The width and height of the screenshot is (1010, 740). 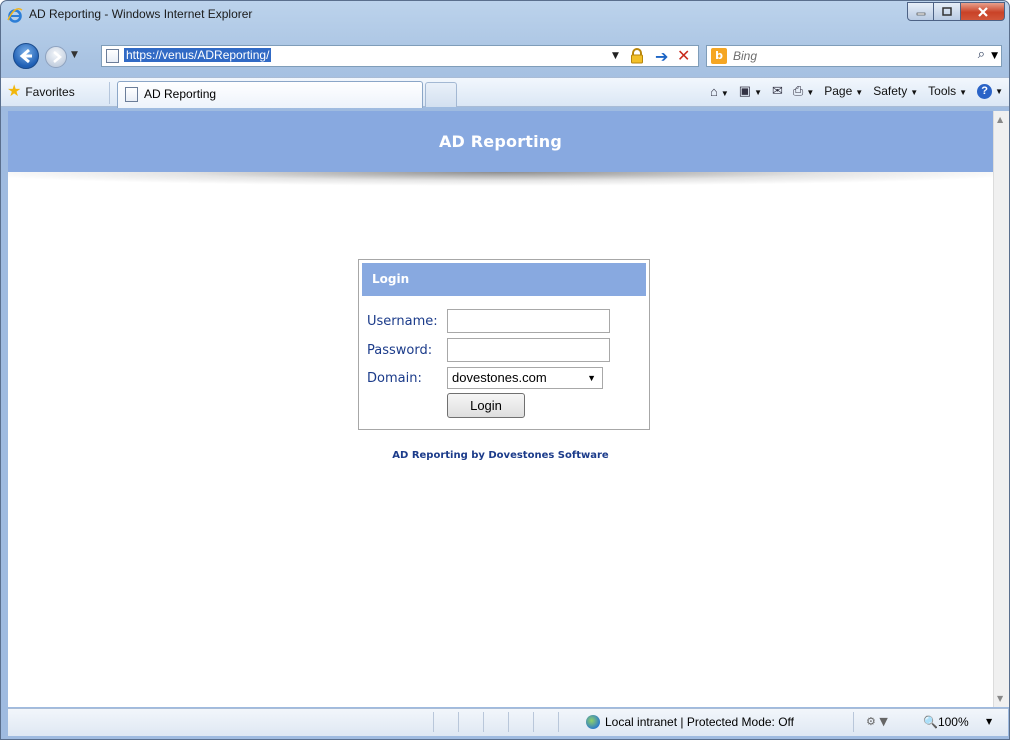 What do you see at coordinates (798, 90) in the screenshot?
I see `printer-icon: ⎙` at bounding box center [798, 90].